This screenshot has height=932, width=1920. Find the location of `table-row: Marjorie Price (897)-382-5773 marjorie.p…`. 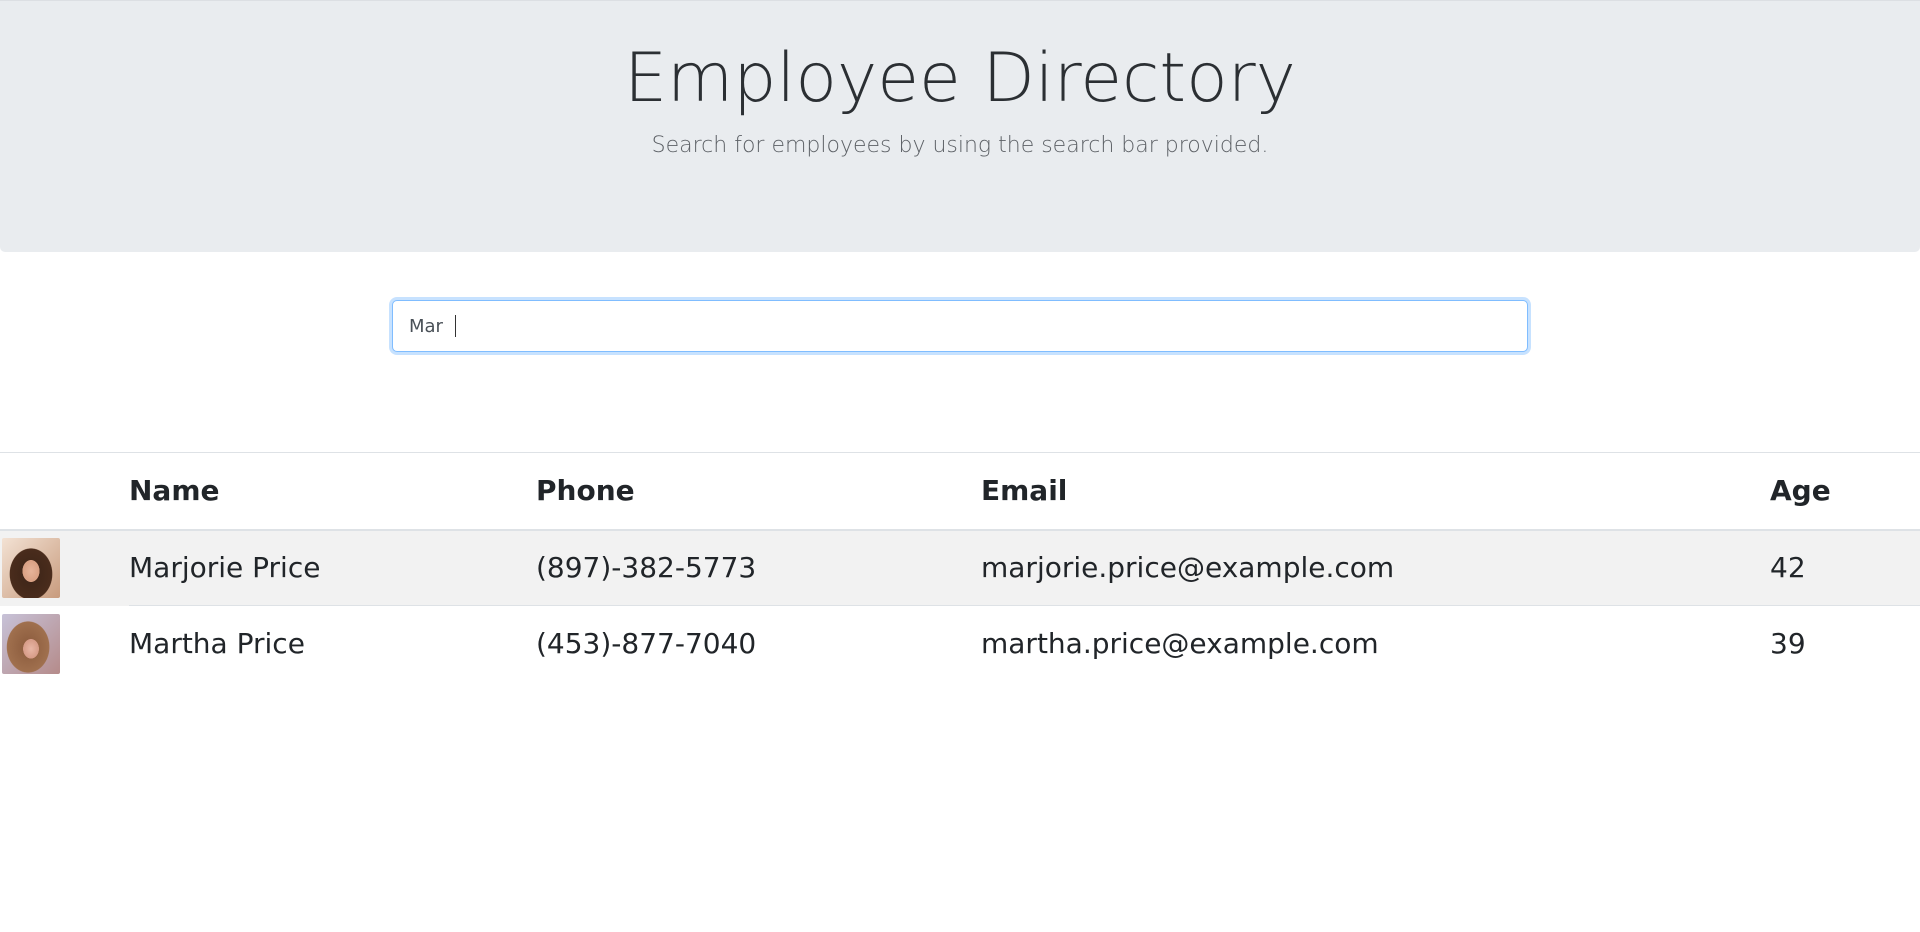

table-row: Marjorie Price (897)-382-5773 marjorie.p… is located at coordinates (960, 567).